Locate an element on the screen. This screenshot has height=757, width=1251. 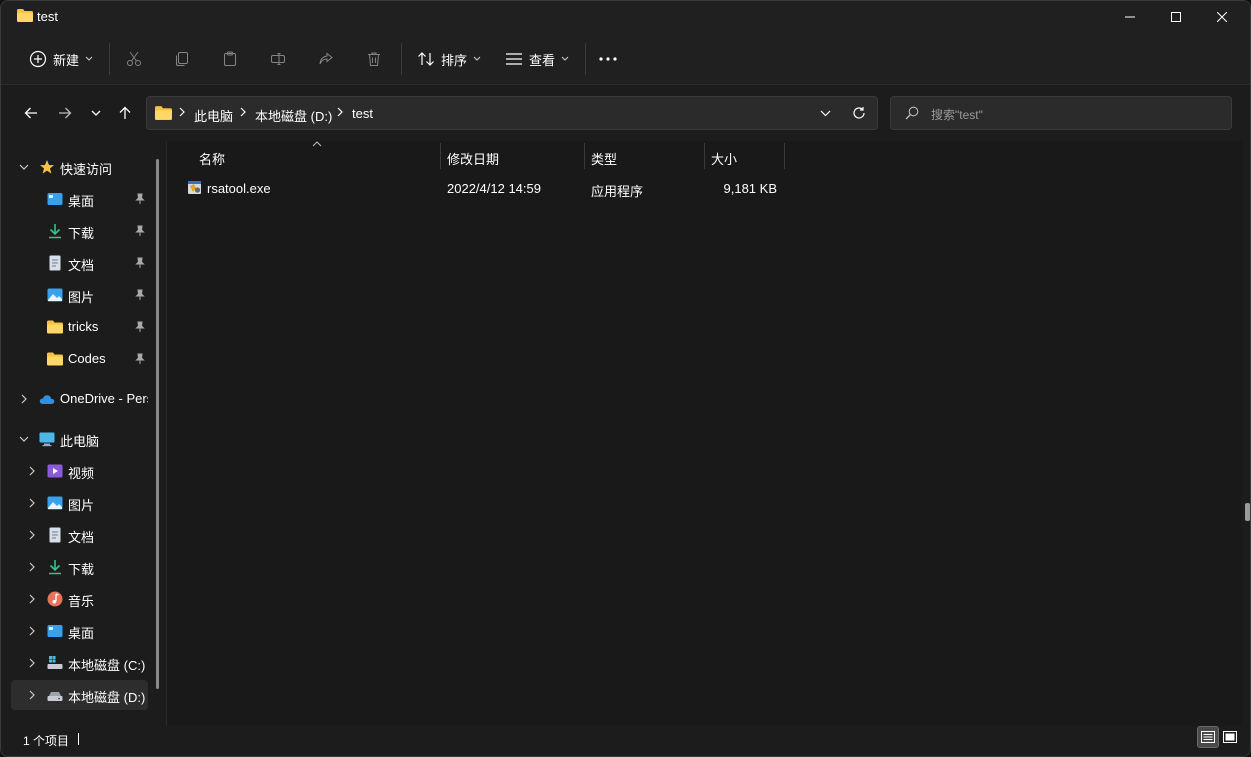
sidebar-item-label: 快速访问 is located at coordinates (86, 169).